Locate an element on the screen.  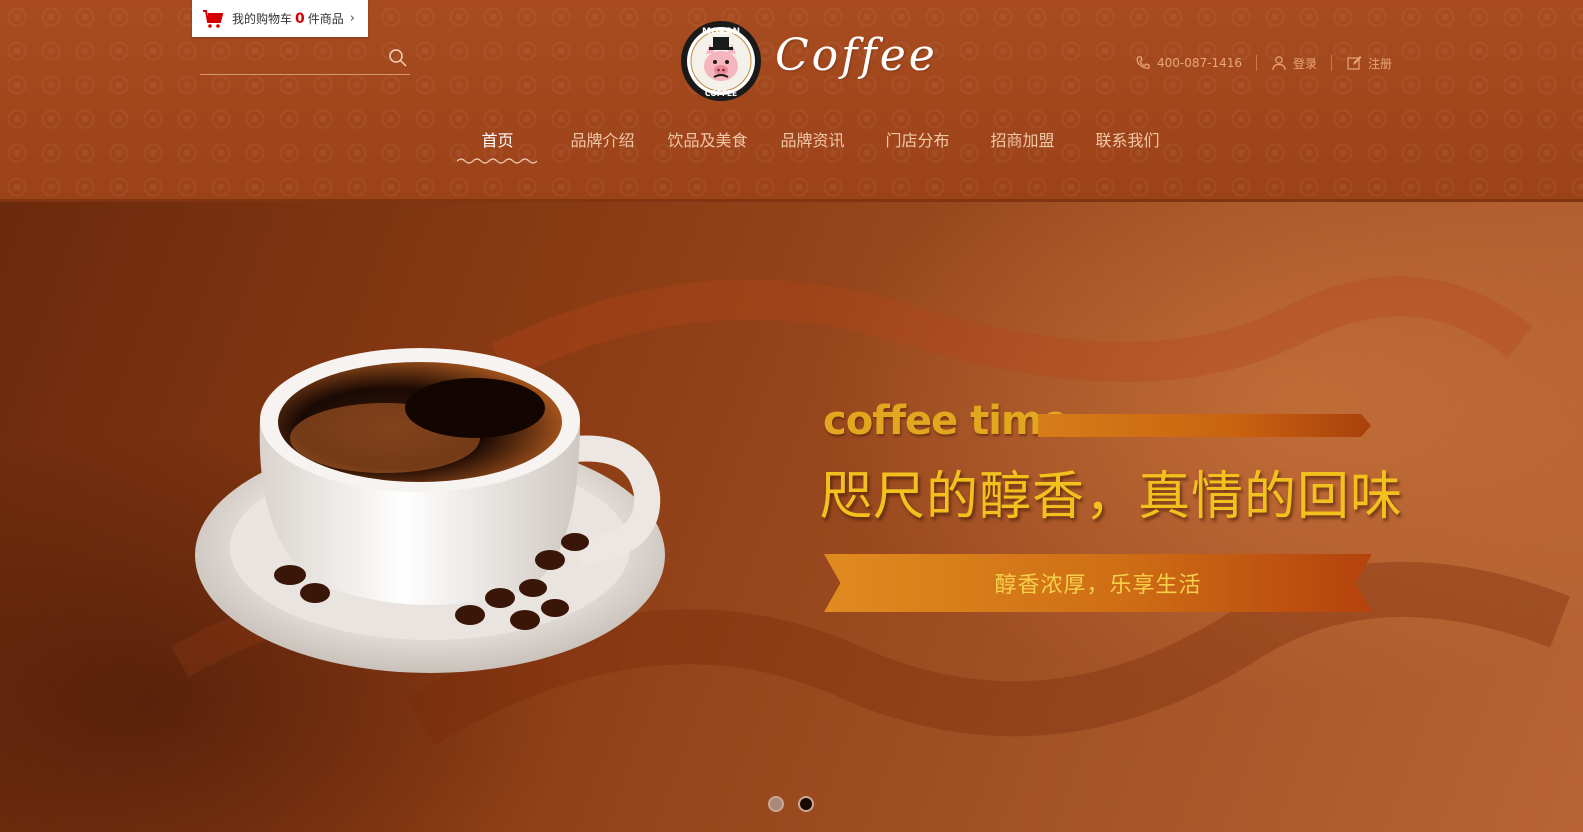
login-link: 登录 is located at coordinates (1294, 63).